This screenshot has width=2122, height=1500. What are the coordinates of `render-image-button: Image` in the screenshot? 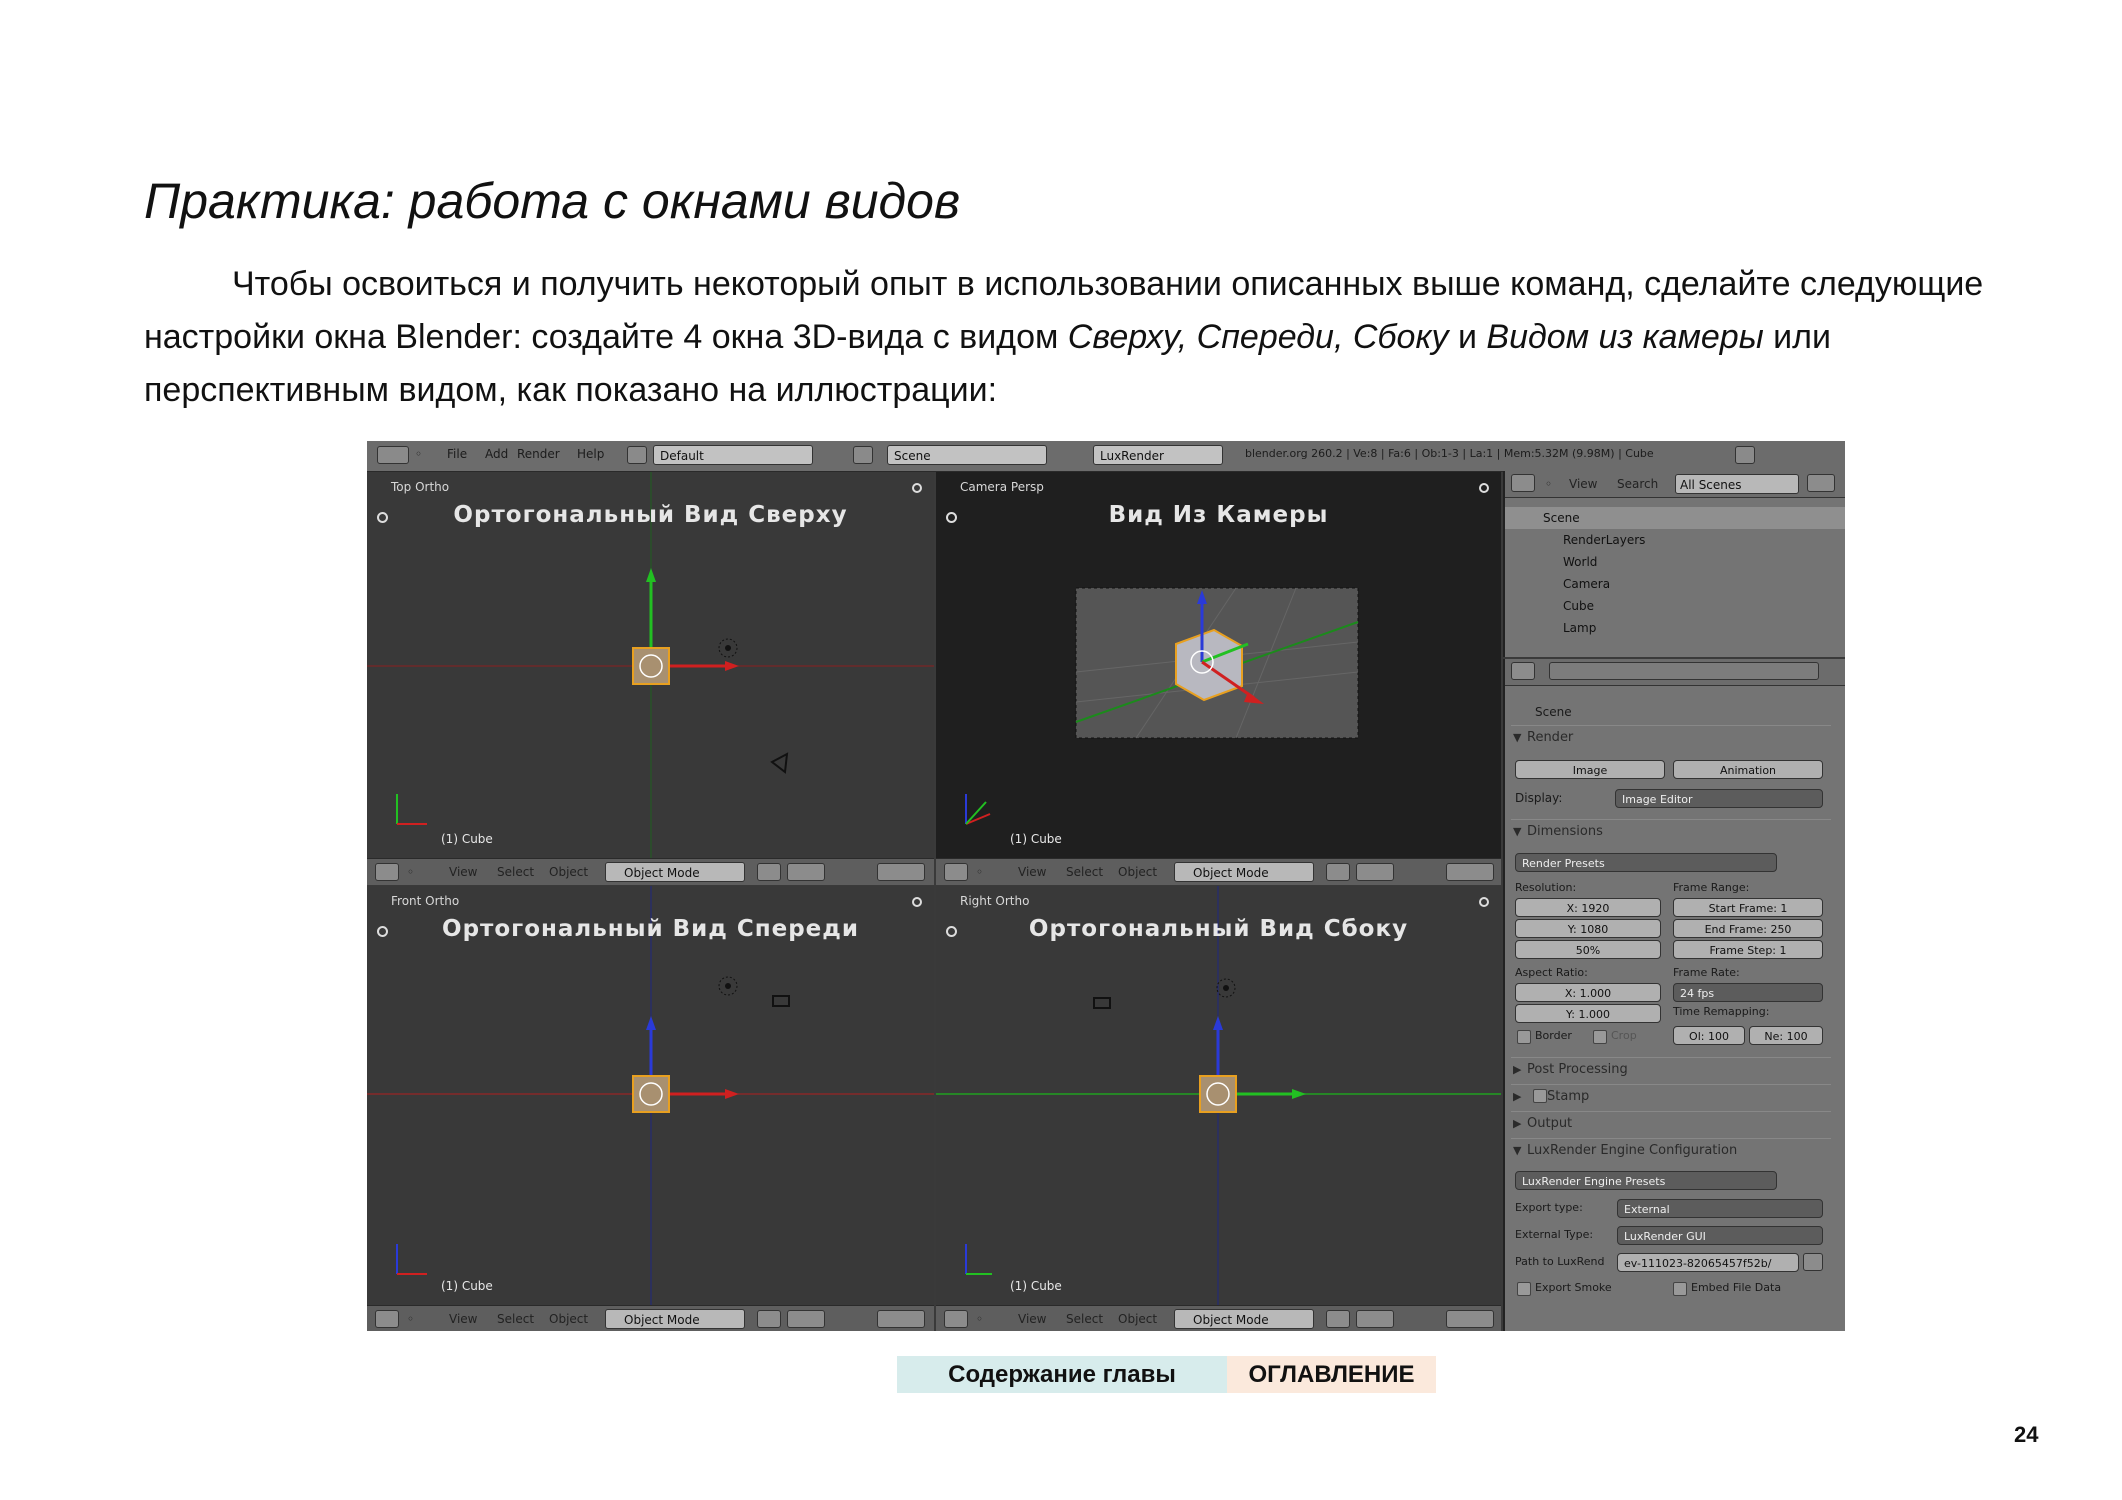 It's located at (1590, 769).